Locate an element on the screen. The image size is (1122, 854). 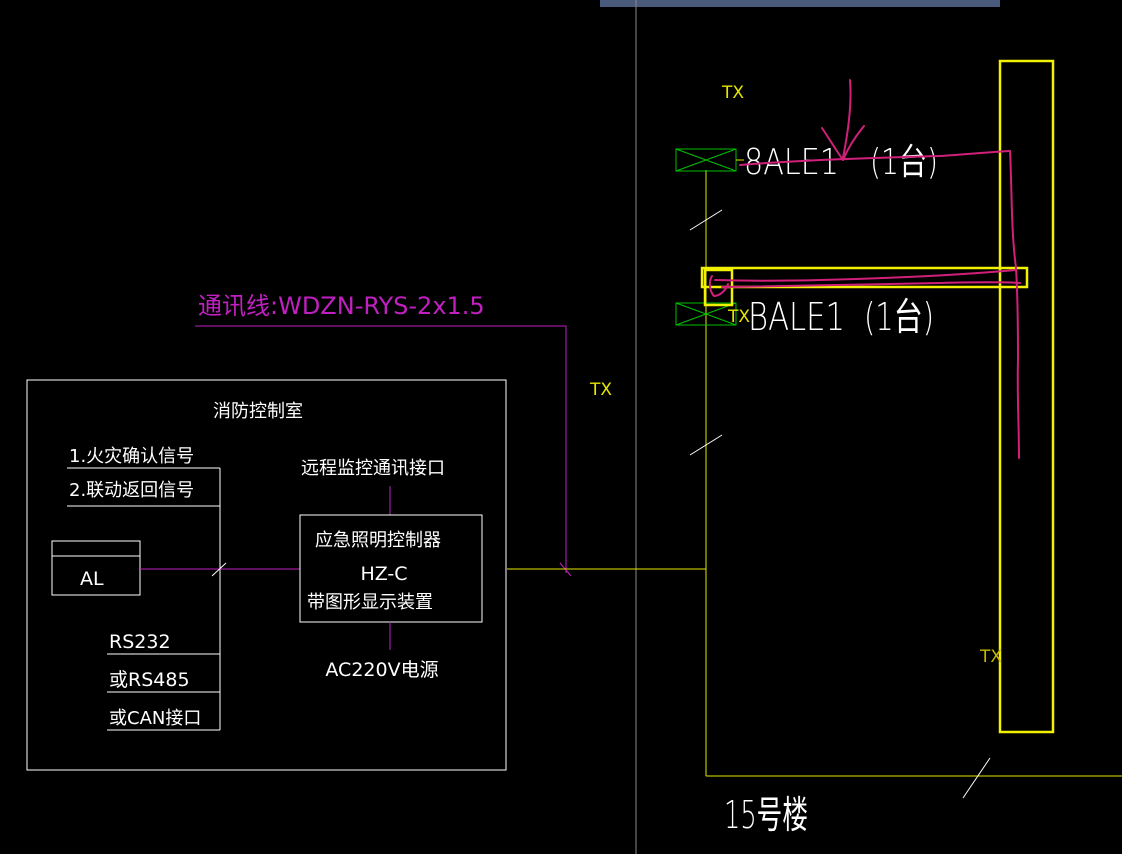
controller-display-note: 带图形显示装置 is located at coordinates (370, 602).